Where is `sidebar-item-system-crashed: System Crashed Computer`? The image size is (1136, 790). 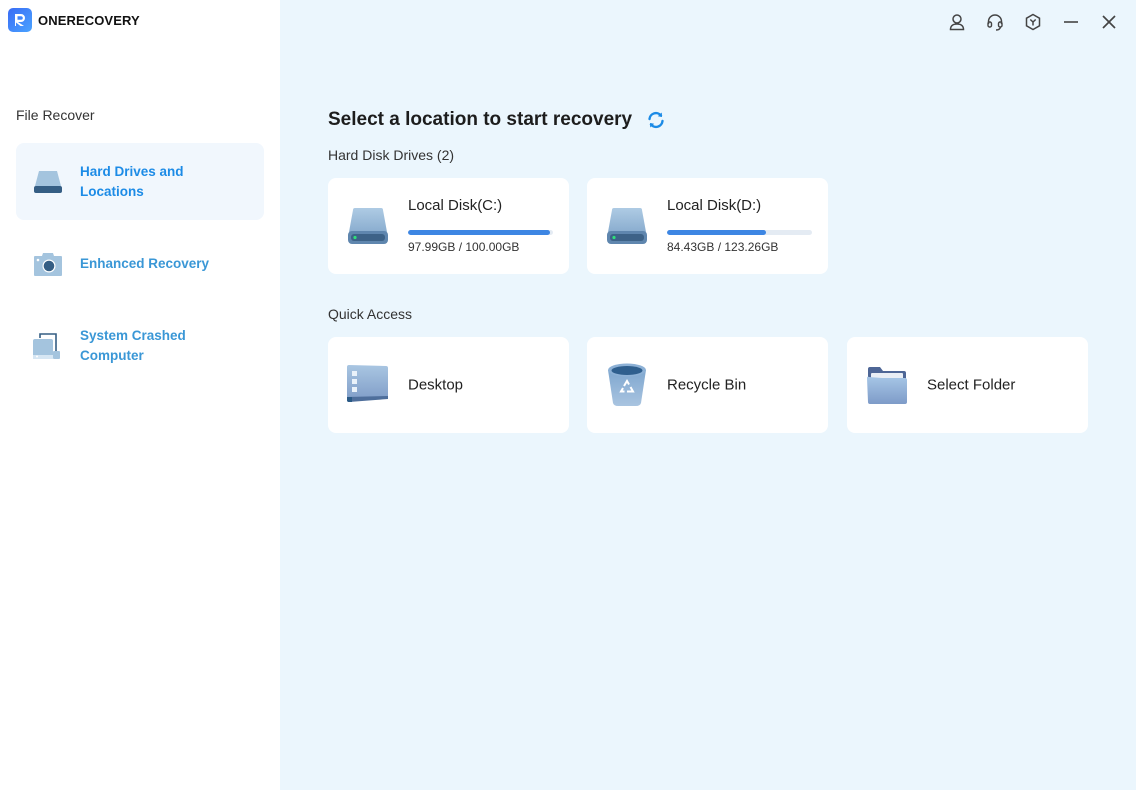 sidebar-item-system-crashed: System Crashed Computer is located at coordinates (140, 346).